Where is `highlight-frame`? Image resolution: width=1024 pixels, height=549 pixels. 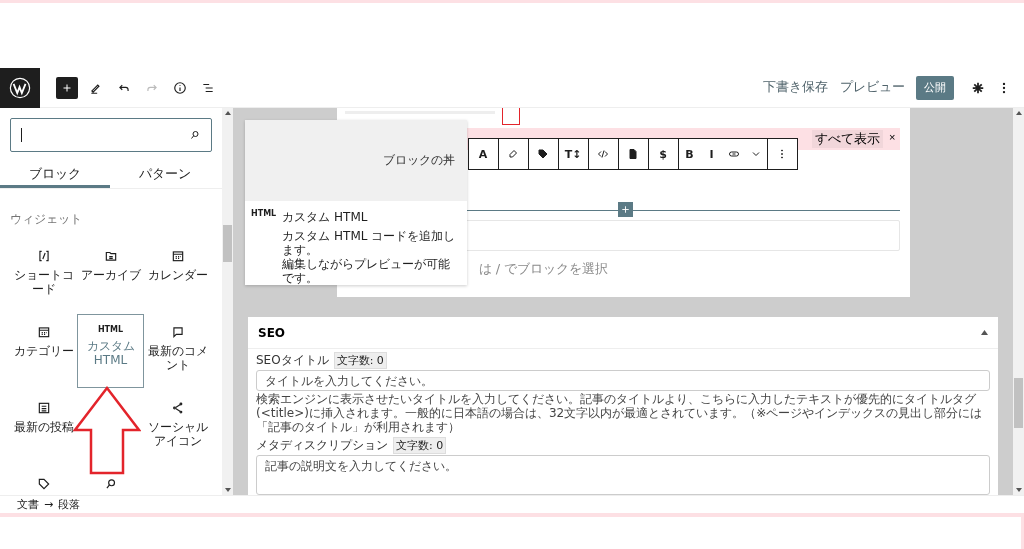 highlight-frame is located at coordinates (510, 116).